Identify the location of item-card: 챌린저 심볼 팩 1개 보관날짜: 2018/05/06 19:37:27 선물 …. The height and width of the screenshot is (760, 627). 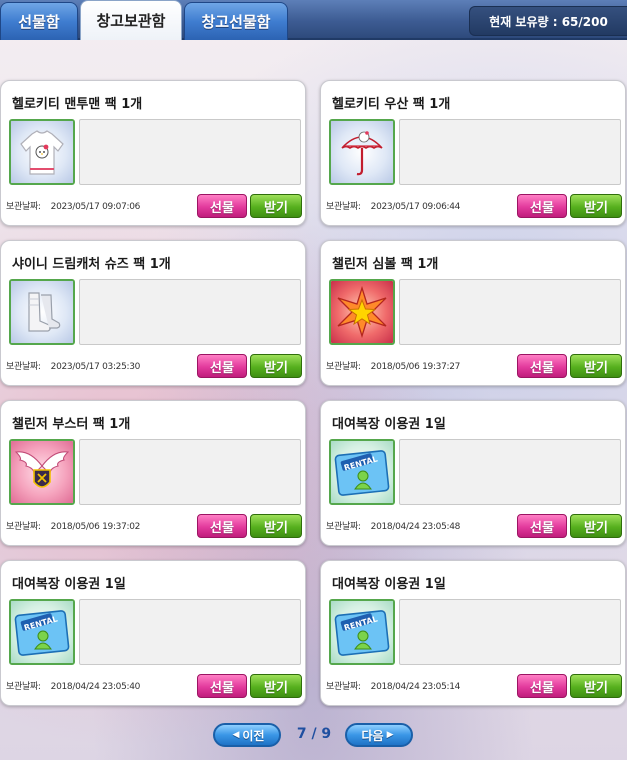
(473, 313).